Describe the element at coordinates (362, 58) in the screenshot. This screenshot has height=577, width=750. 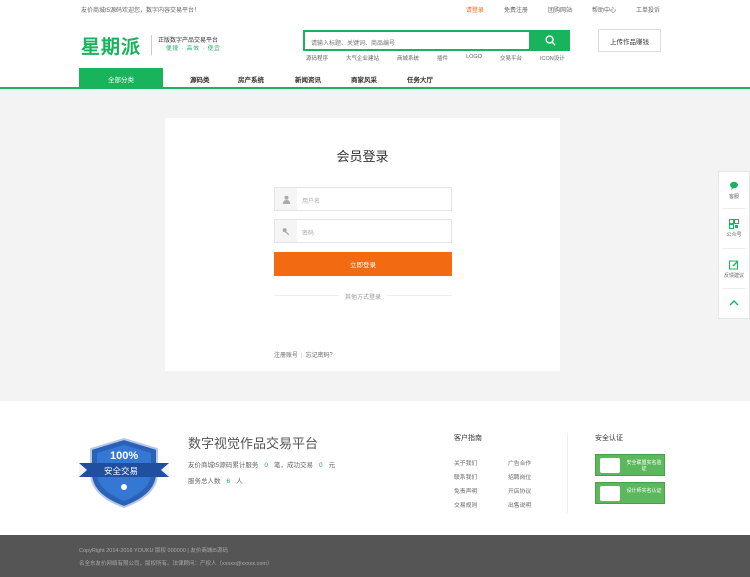
I see `hotword: 大气企业建站` at that location.